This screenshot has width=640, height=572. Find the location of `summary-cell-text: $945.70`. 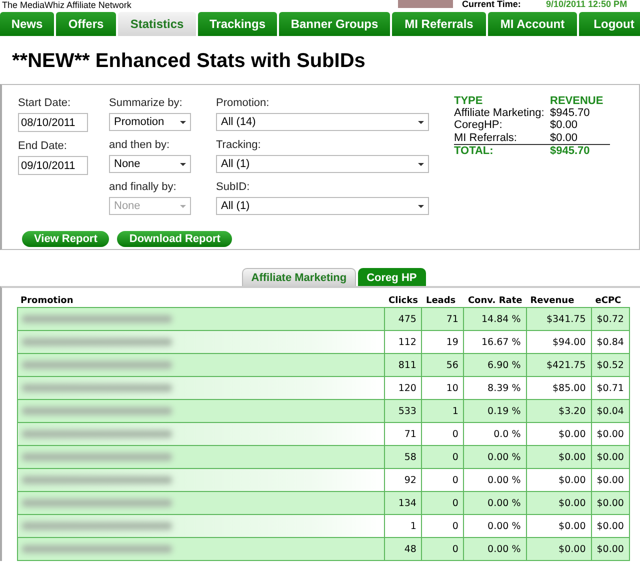

summary-cell-text: $945.70 is located at coordinates (570, 113).